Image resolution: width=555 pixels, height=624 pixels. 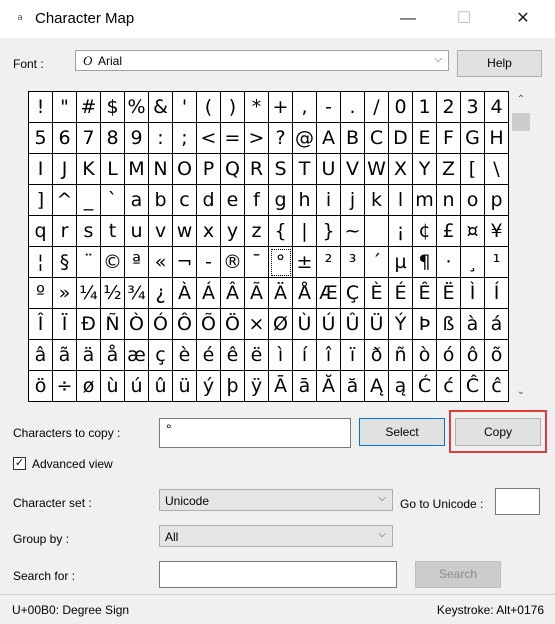 What do you see at coordinates (137, 138) in the screenshot?
I see `character-cell: 9` at bounding box center [137, 138].